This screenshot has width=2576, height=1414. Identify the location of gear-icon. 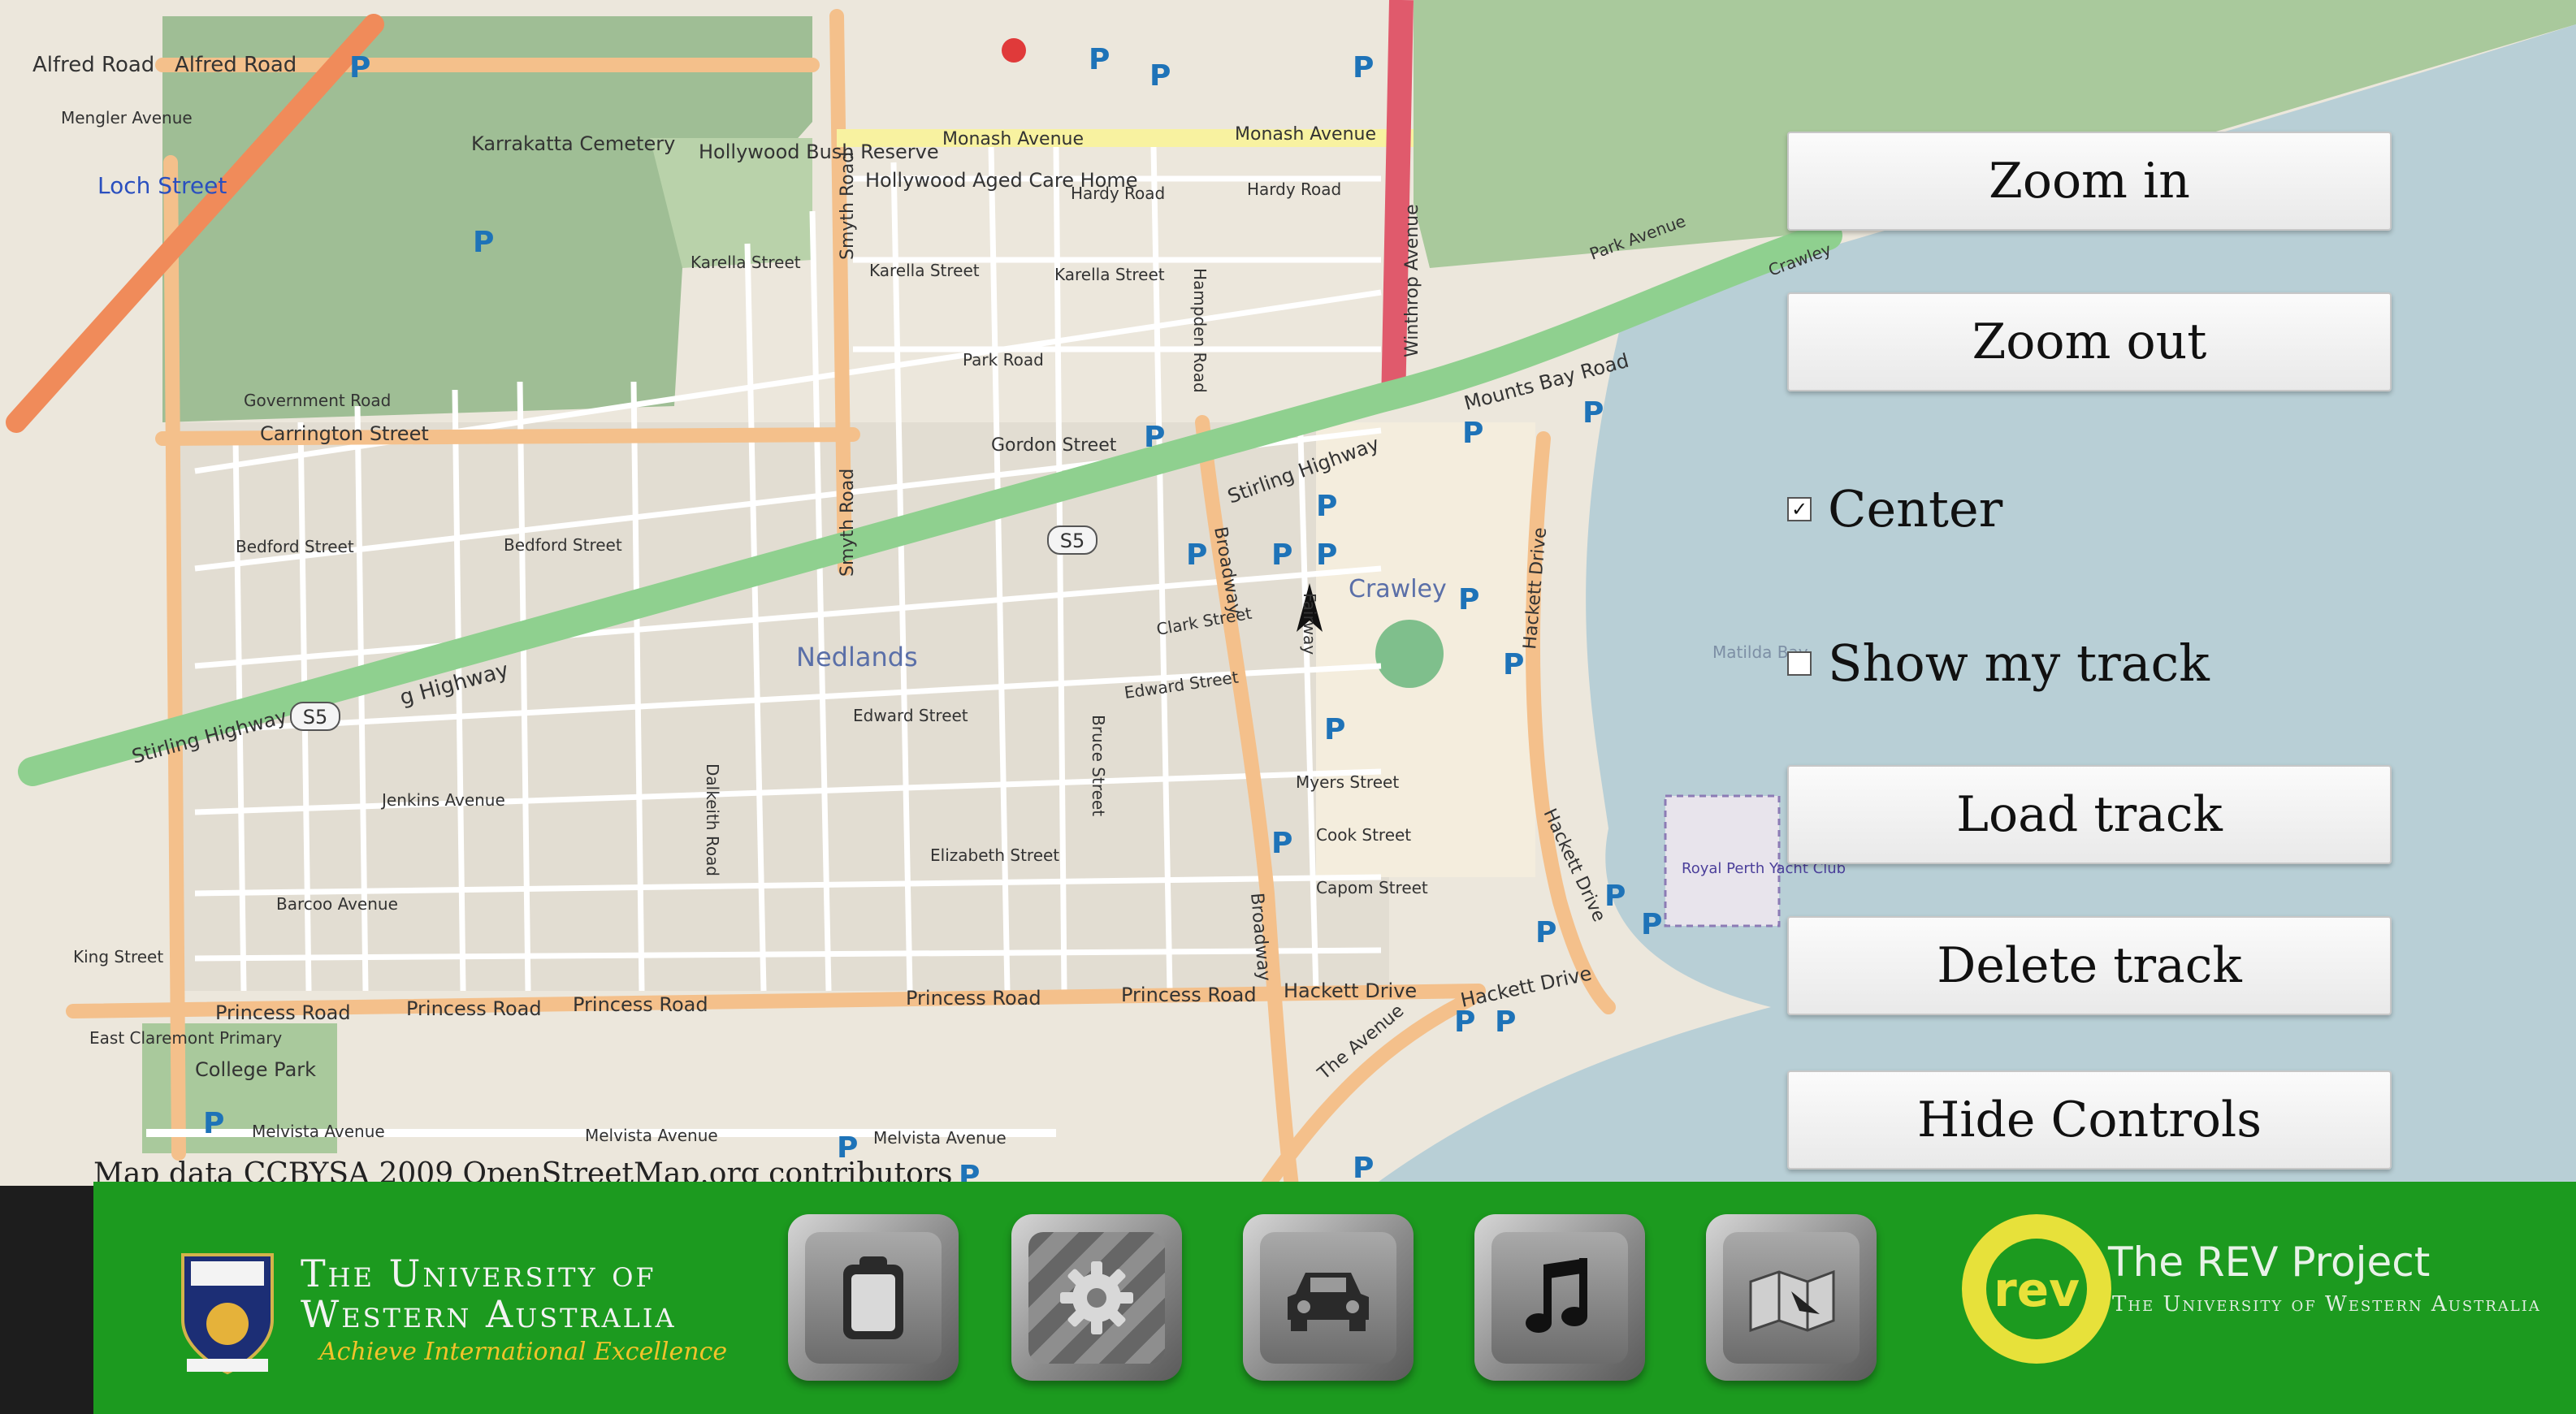
(1096, 1297).